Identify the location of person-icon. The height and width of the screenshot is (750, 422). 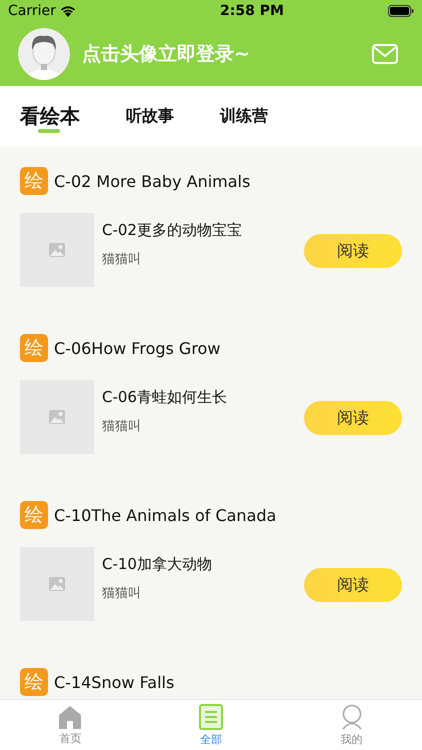
(352, 717).